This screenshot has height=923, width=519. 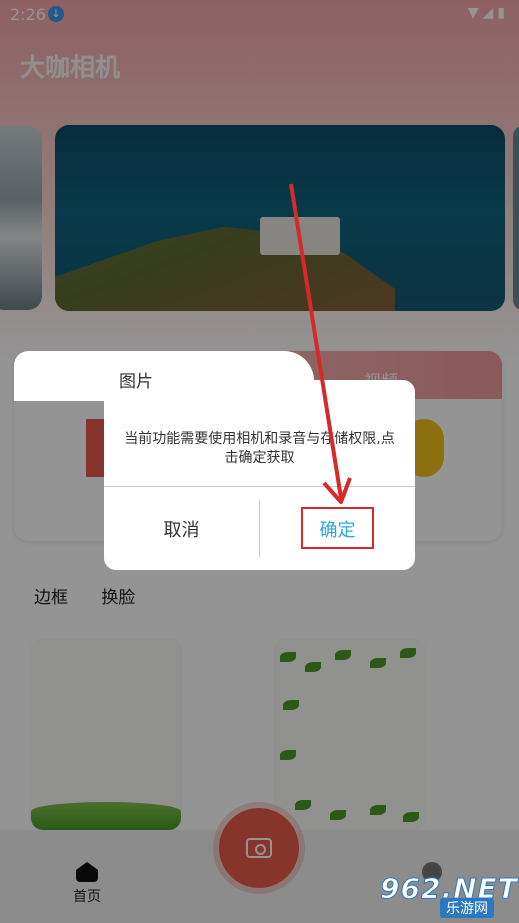 I want to click on permission-dialog: 当前功能需要使用相机和录音与存储权限,点击确定获取 取消 确定, so click(x=259, y=475).